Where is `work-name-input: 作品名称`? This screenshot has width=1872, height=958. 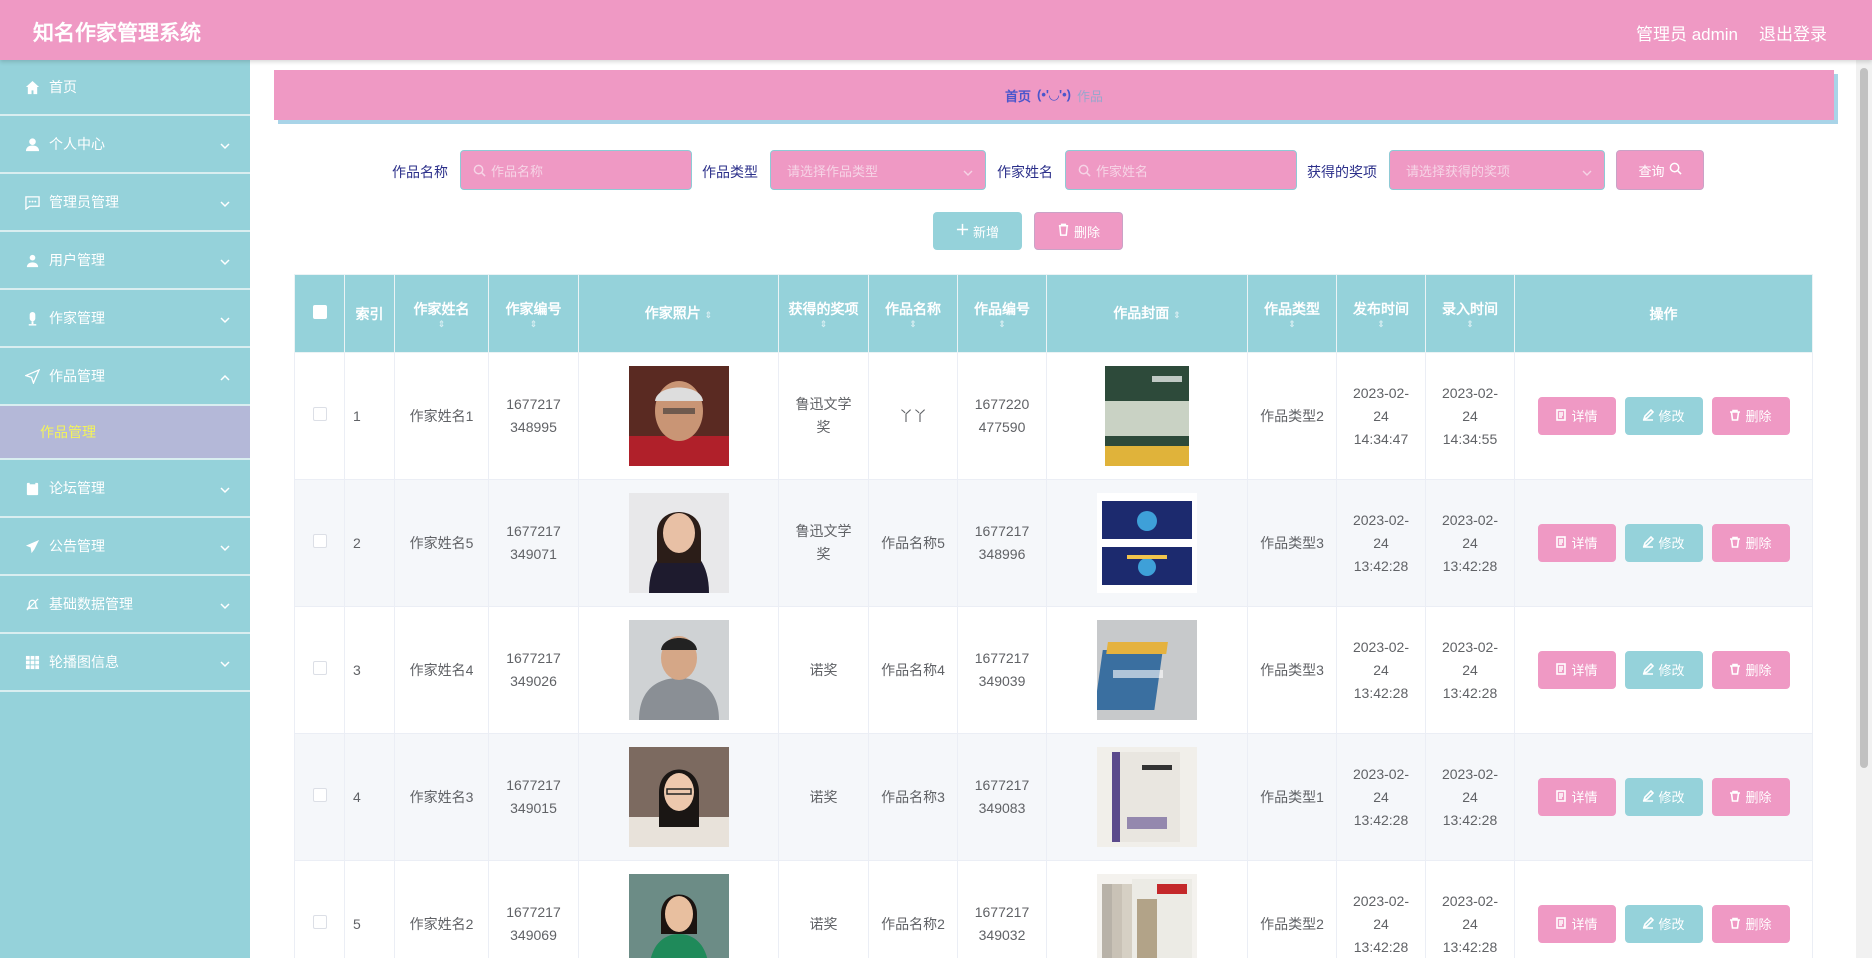
work-name-input: 作品名称 is located at coordinates (576, 170).